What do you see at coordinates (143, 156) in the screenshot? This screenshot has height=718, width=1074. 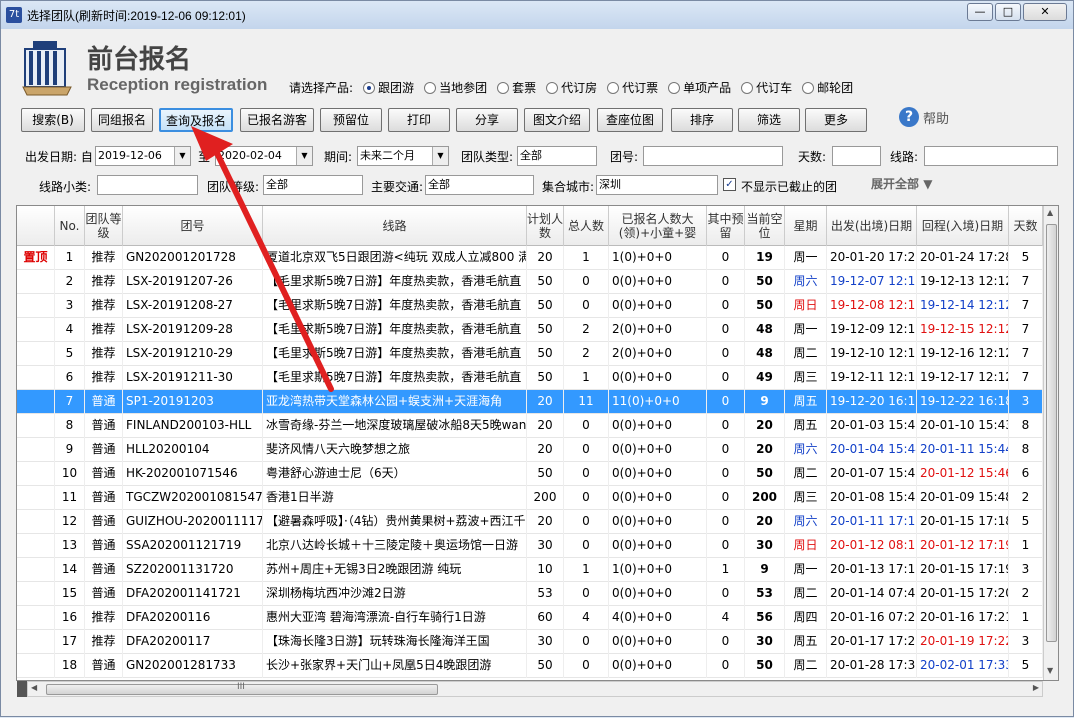 I see `date-from-input: 2019-12-06 ▼` at bounding box center [143, 156].